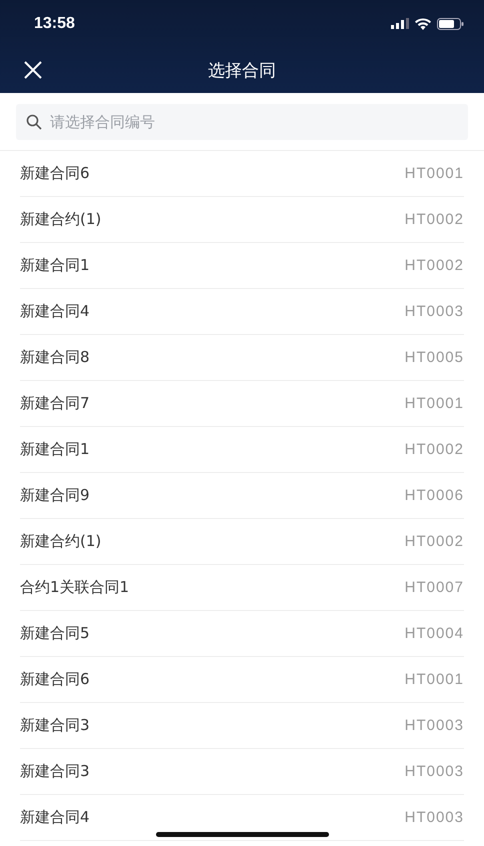 This screenshot has width=484, height=846. I want to click on contract-name: 新建合同7, so click(55, 403).